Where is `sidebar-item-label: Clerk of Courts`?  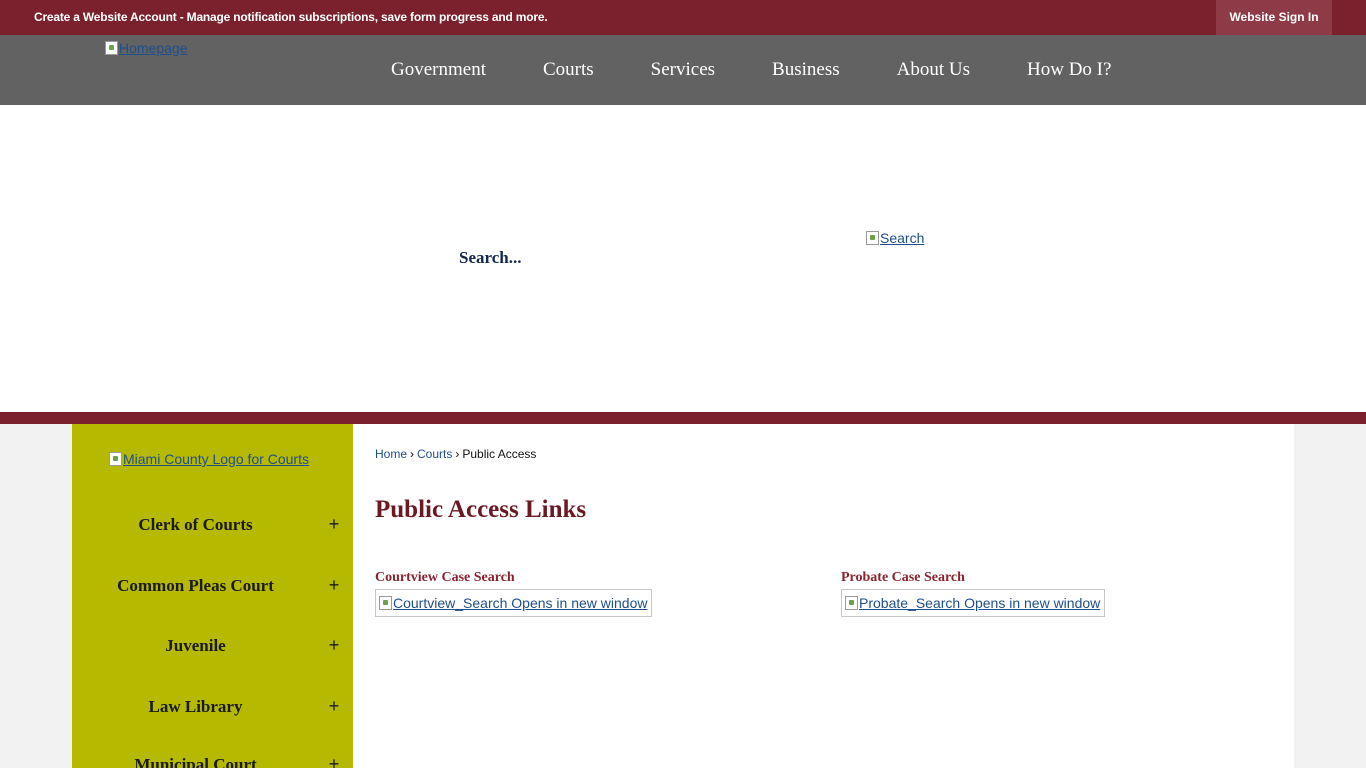 sidebar-item-label: Clerk of Courts is located at coordinates (195, 524).